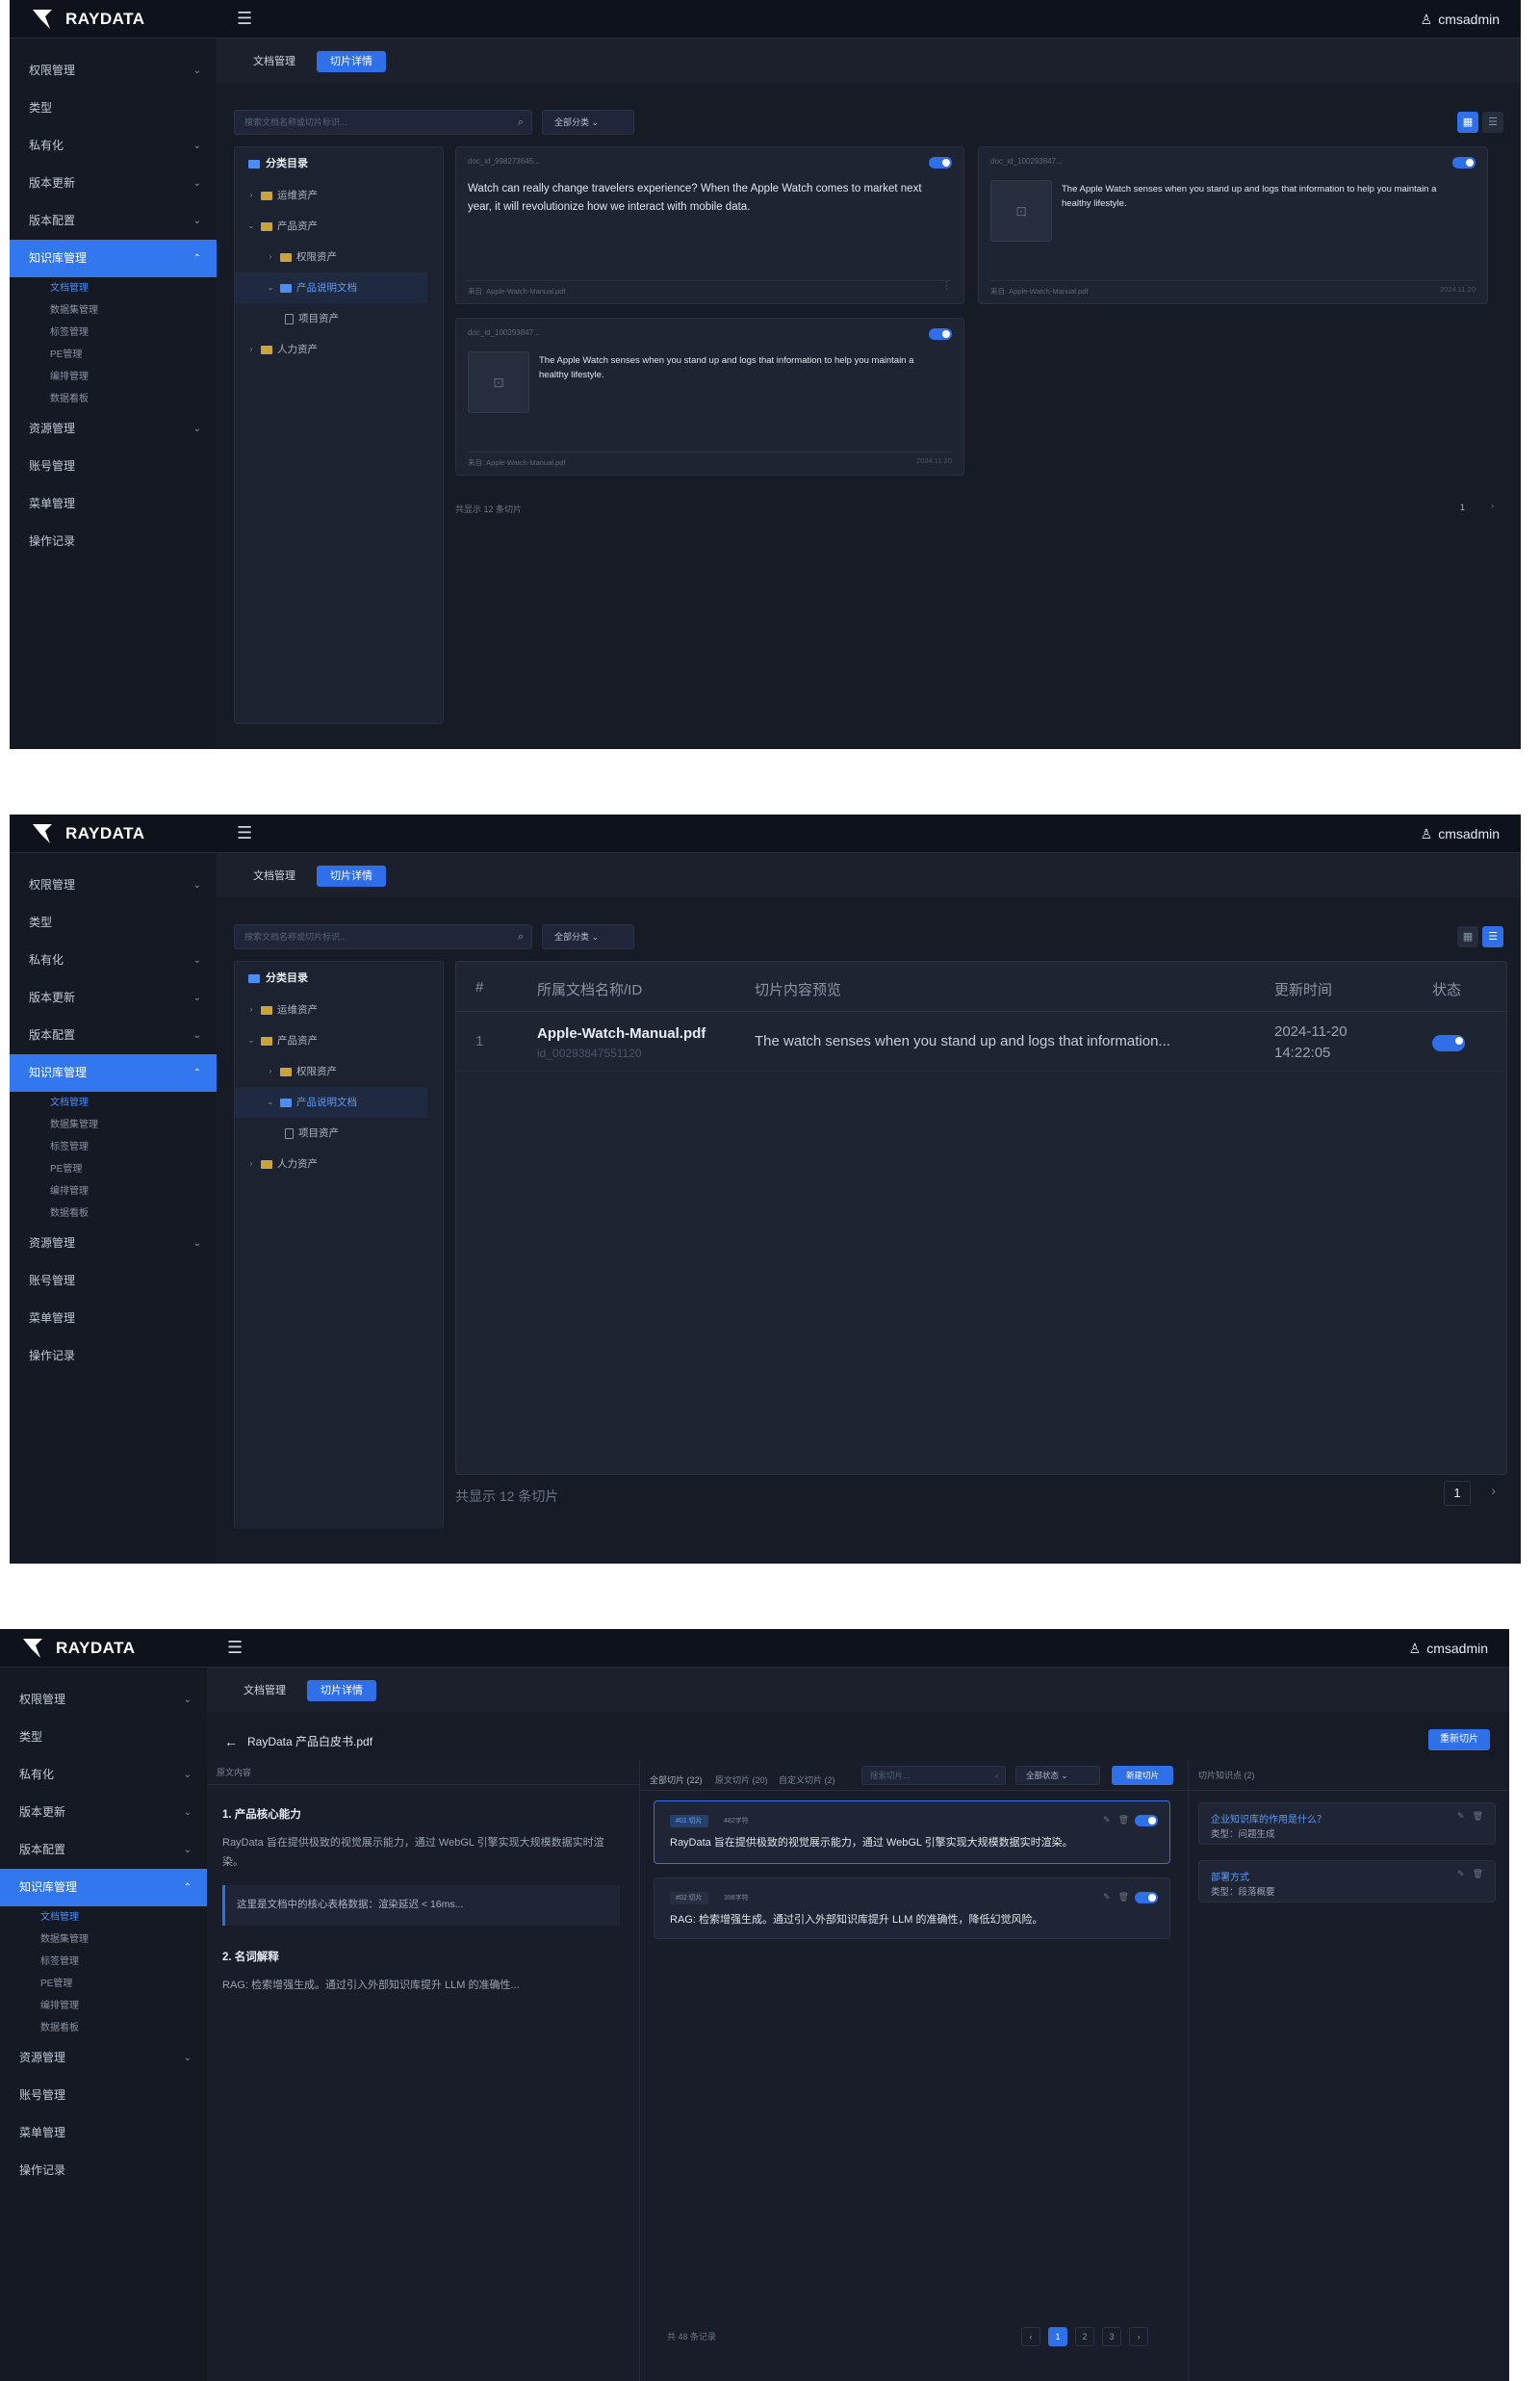  What do you see at coordinates (807, 1780) in the screenshot?
I see `tab-custom-chunks: 自定义切片 (2)` at bounding box center [807, 1780].